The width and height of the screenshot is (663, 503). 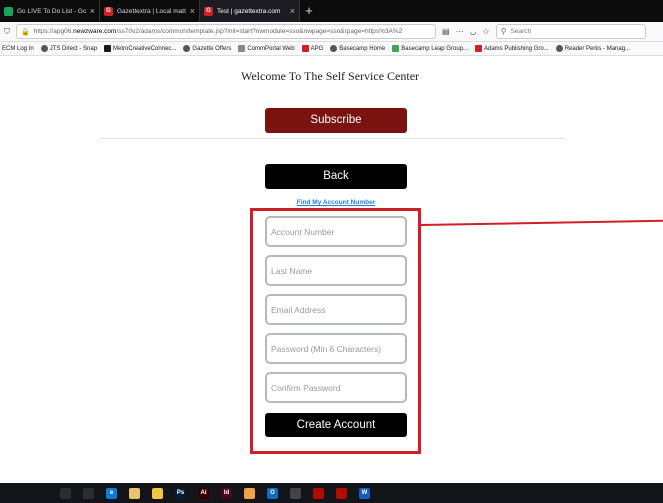 What do you see at coordinates (570, 31) in the screenshot?
I see `search-input: ⚲ Search` at bounding box center [570, 31].